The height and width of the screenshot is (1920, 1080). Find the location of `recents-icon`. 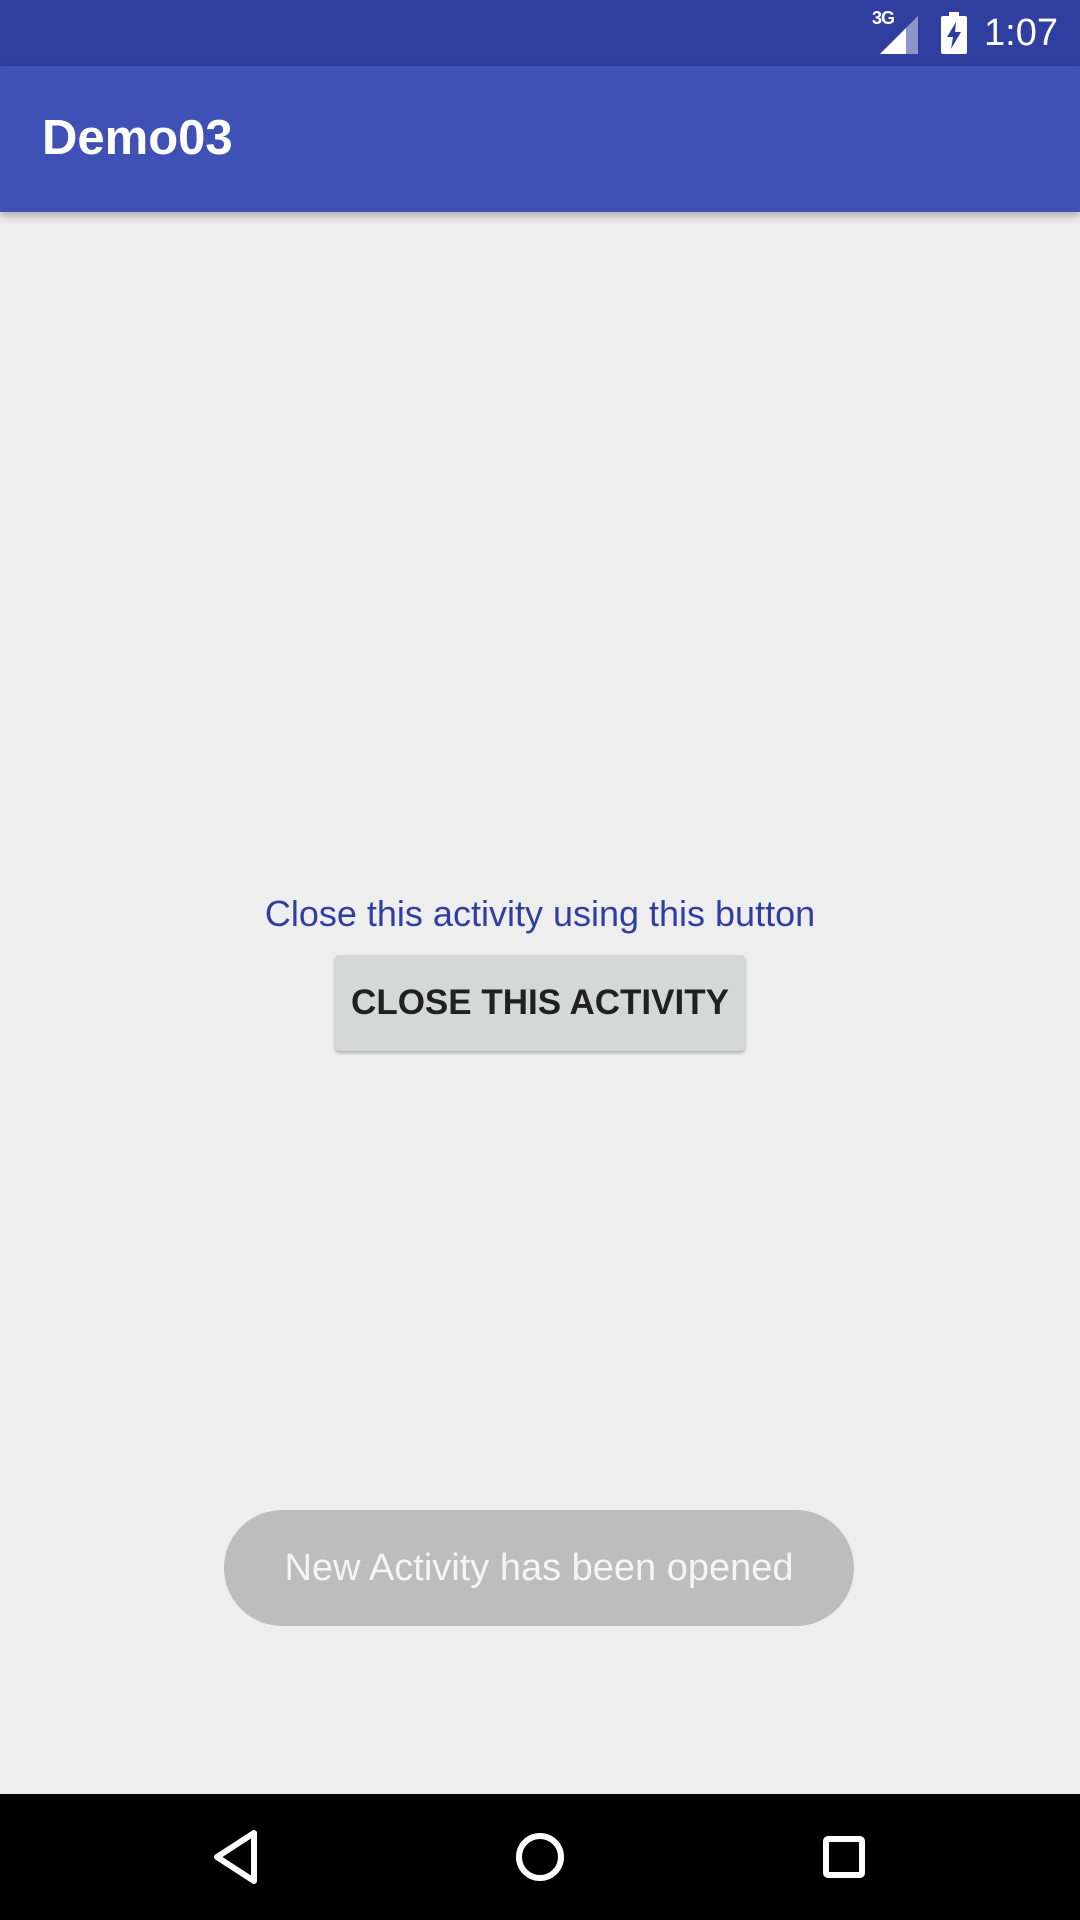

recents-icon is located at coordinates (844, 1857).